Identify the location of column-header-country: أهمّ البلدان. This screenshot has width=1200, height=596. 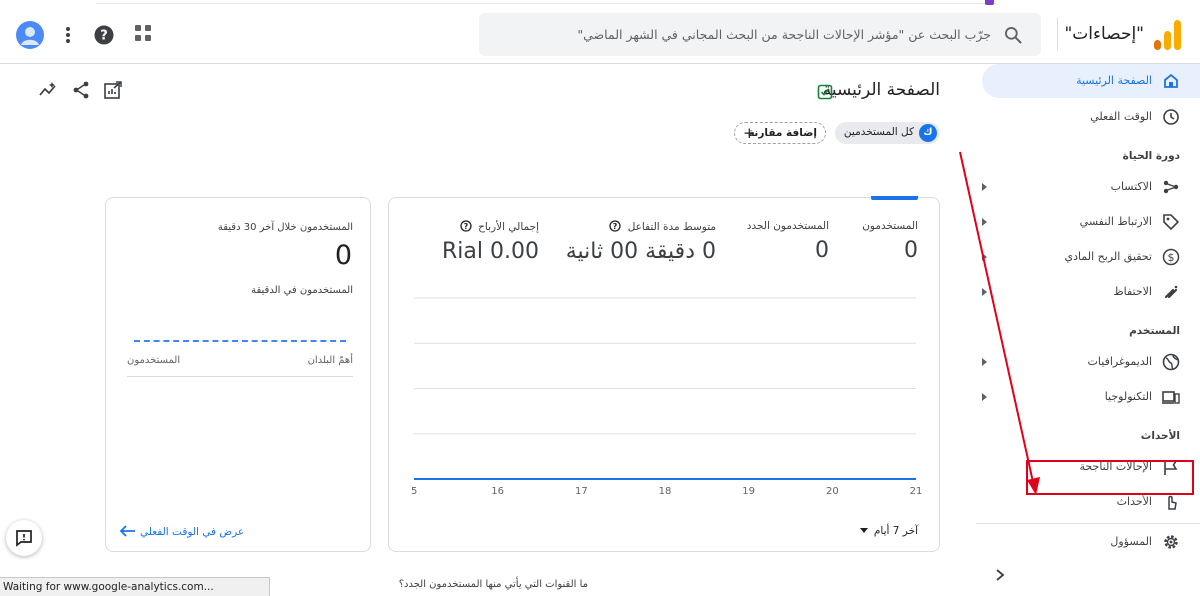
(330, 360).